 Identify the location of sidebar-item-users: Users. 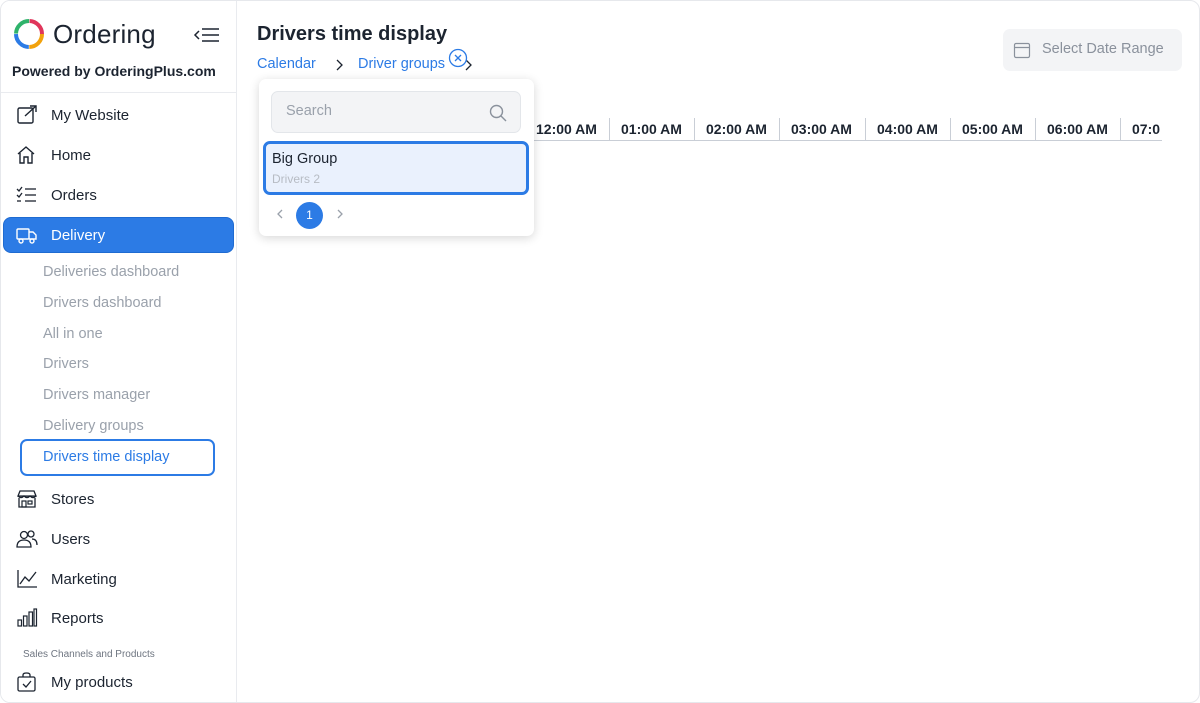
(118, 539).